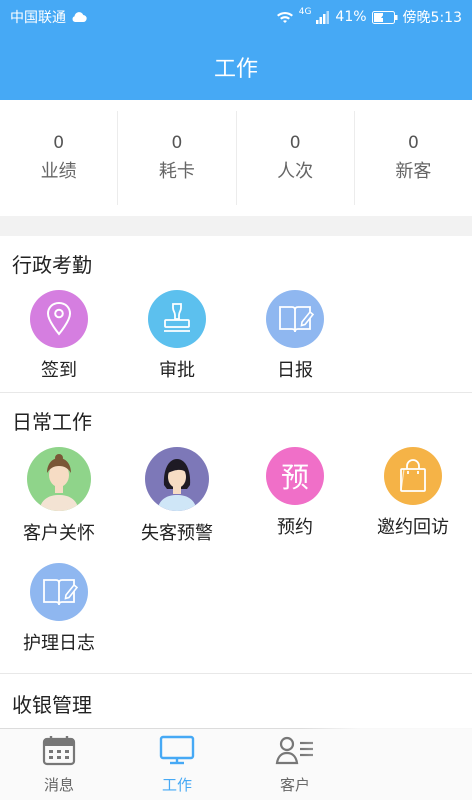  Describe the element at coordinates (235, 69) in the screenshot. I see `page-title: 工作` at that location.